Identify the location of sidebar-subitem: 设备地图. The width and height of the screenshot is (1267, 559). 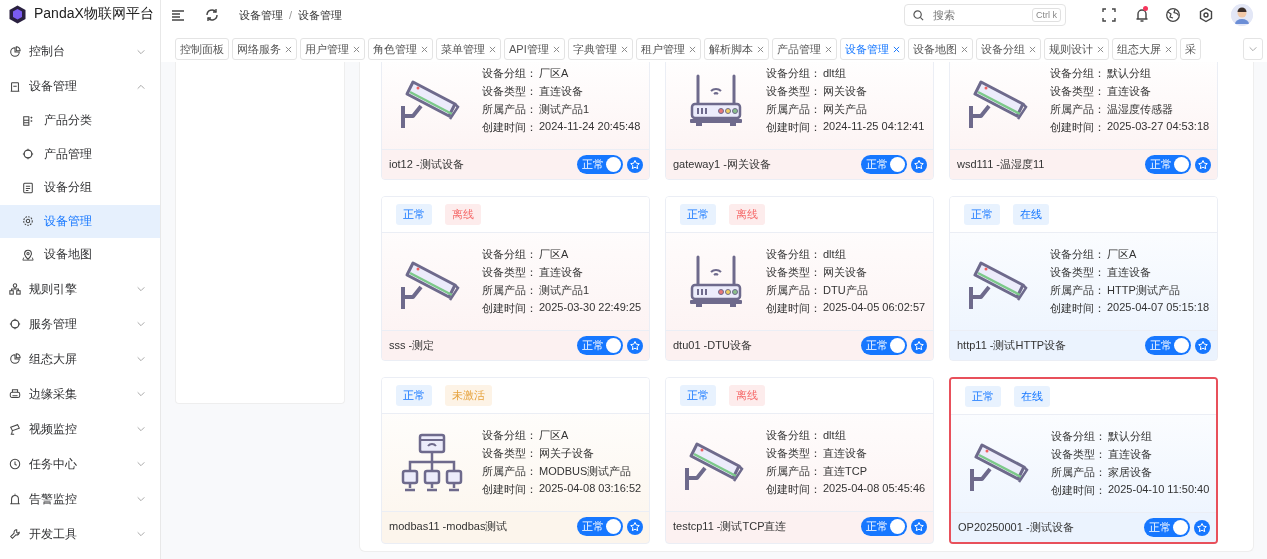
(80, 255).